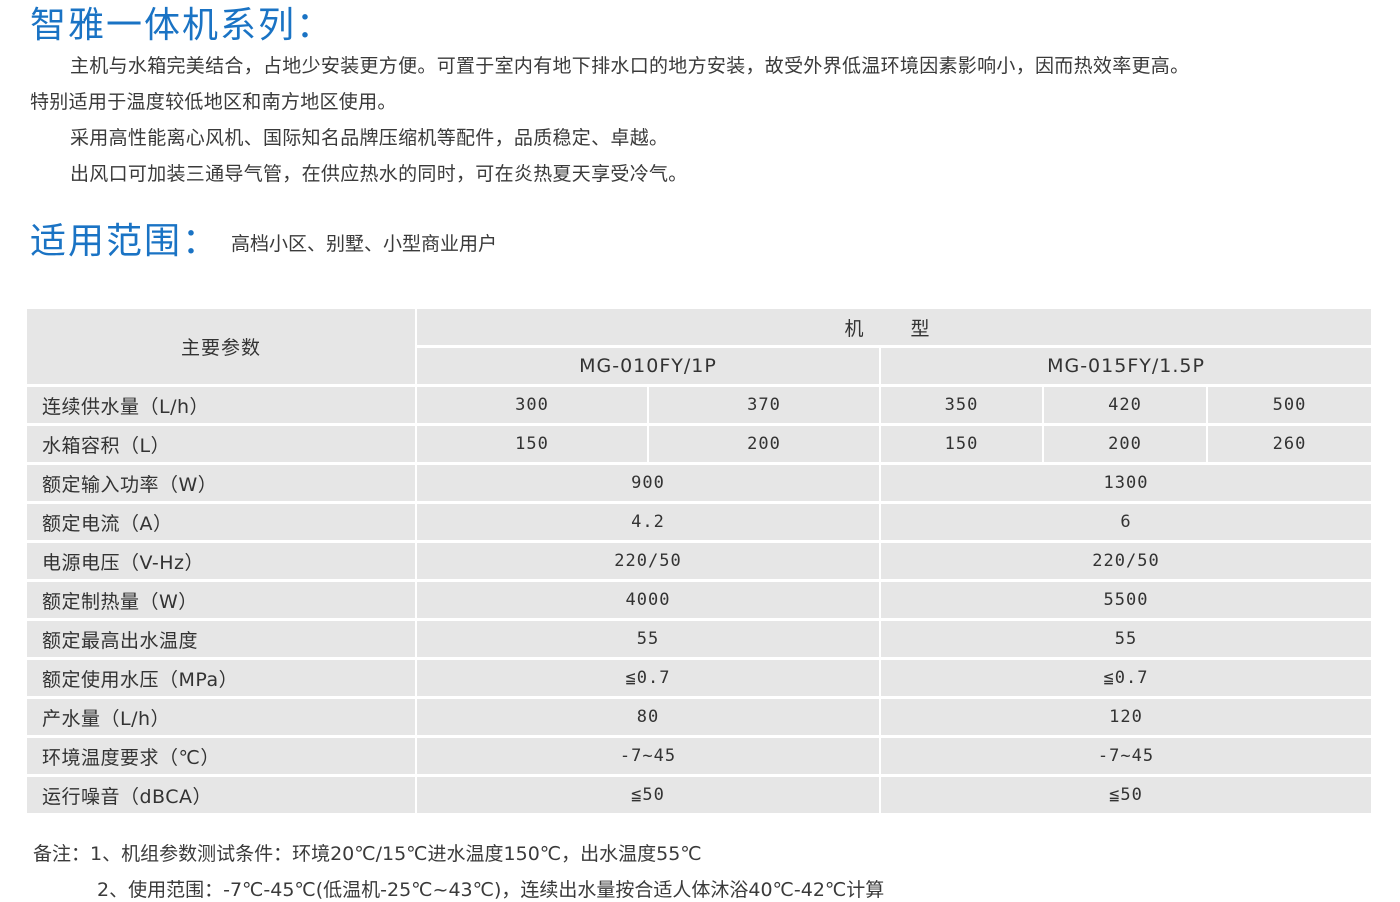  Describe the element at coordinates (222, 445) in the screenshot. I see `row-label: 水箱容积（L）` at that location.